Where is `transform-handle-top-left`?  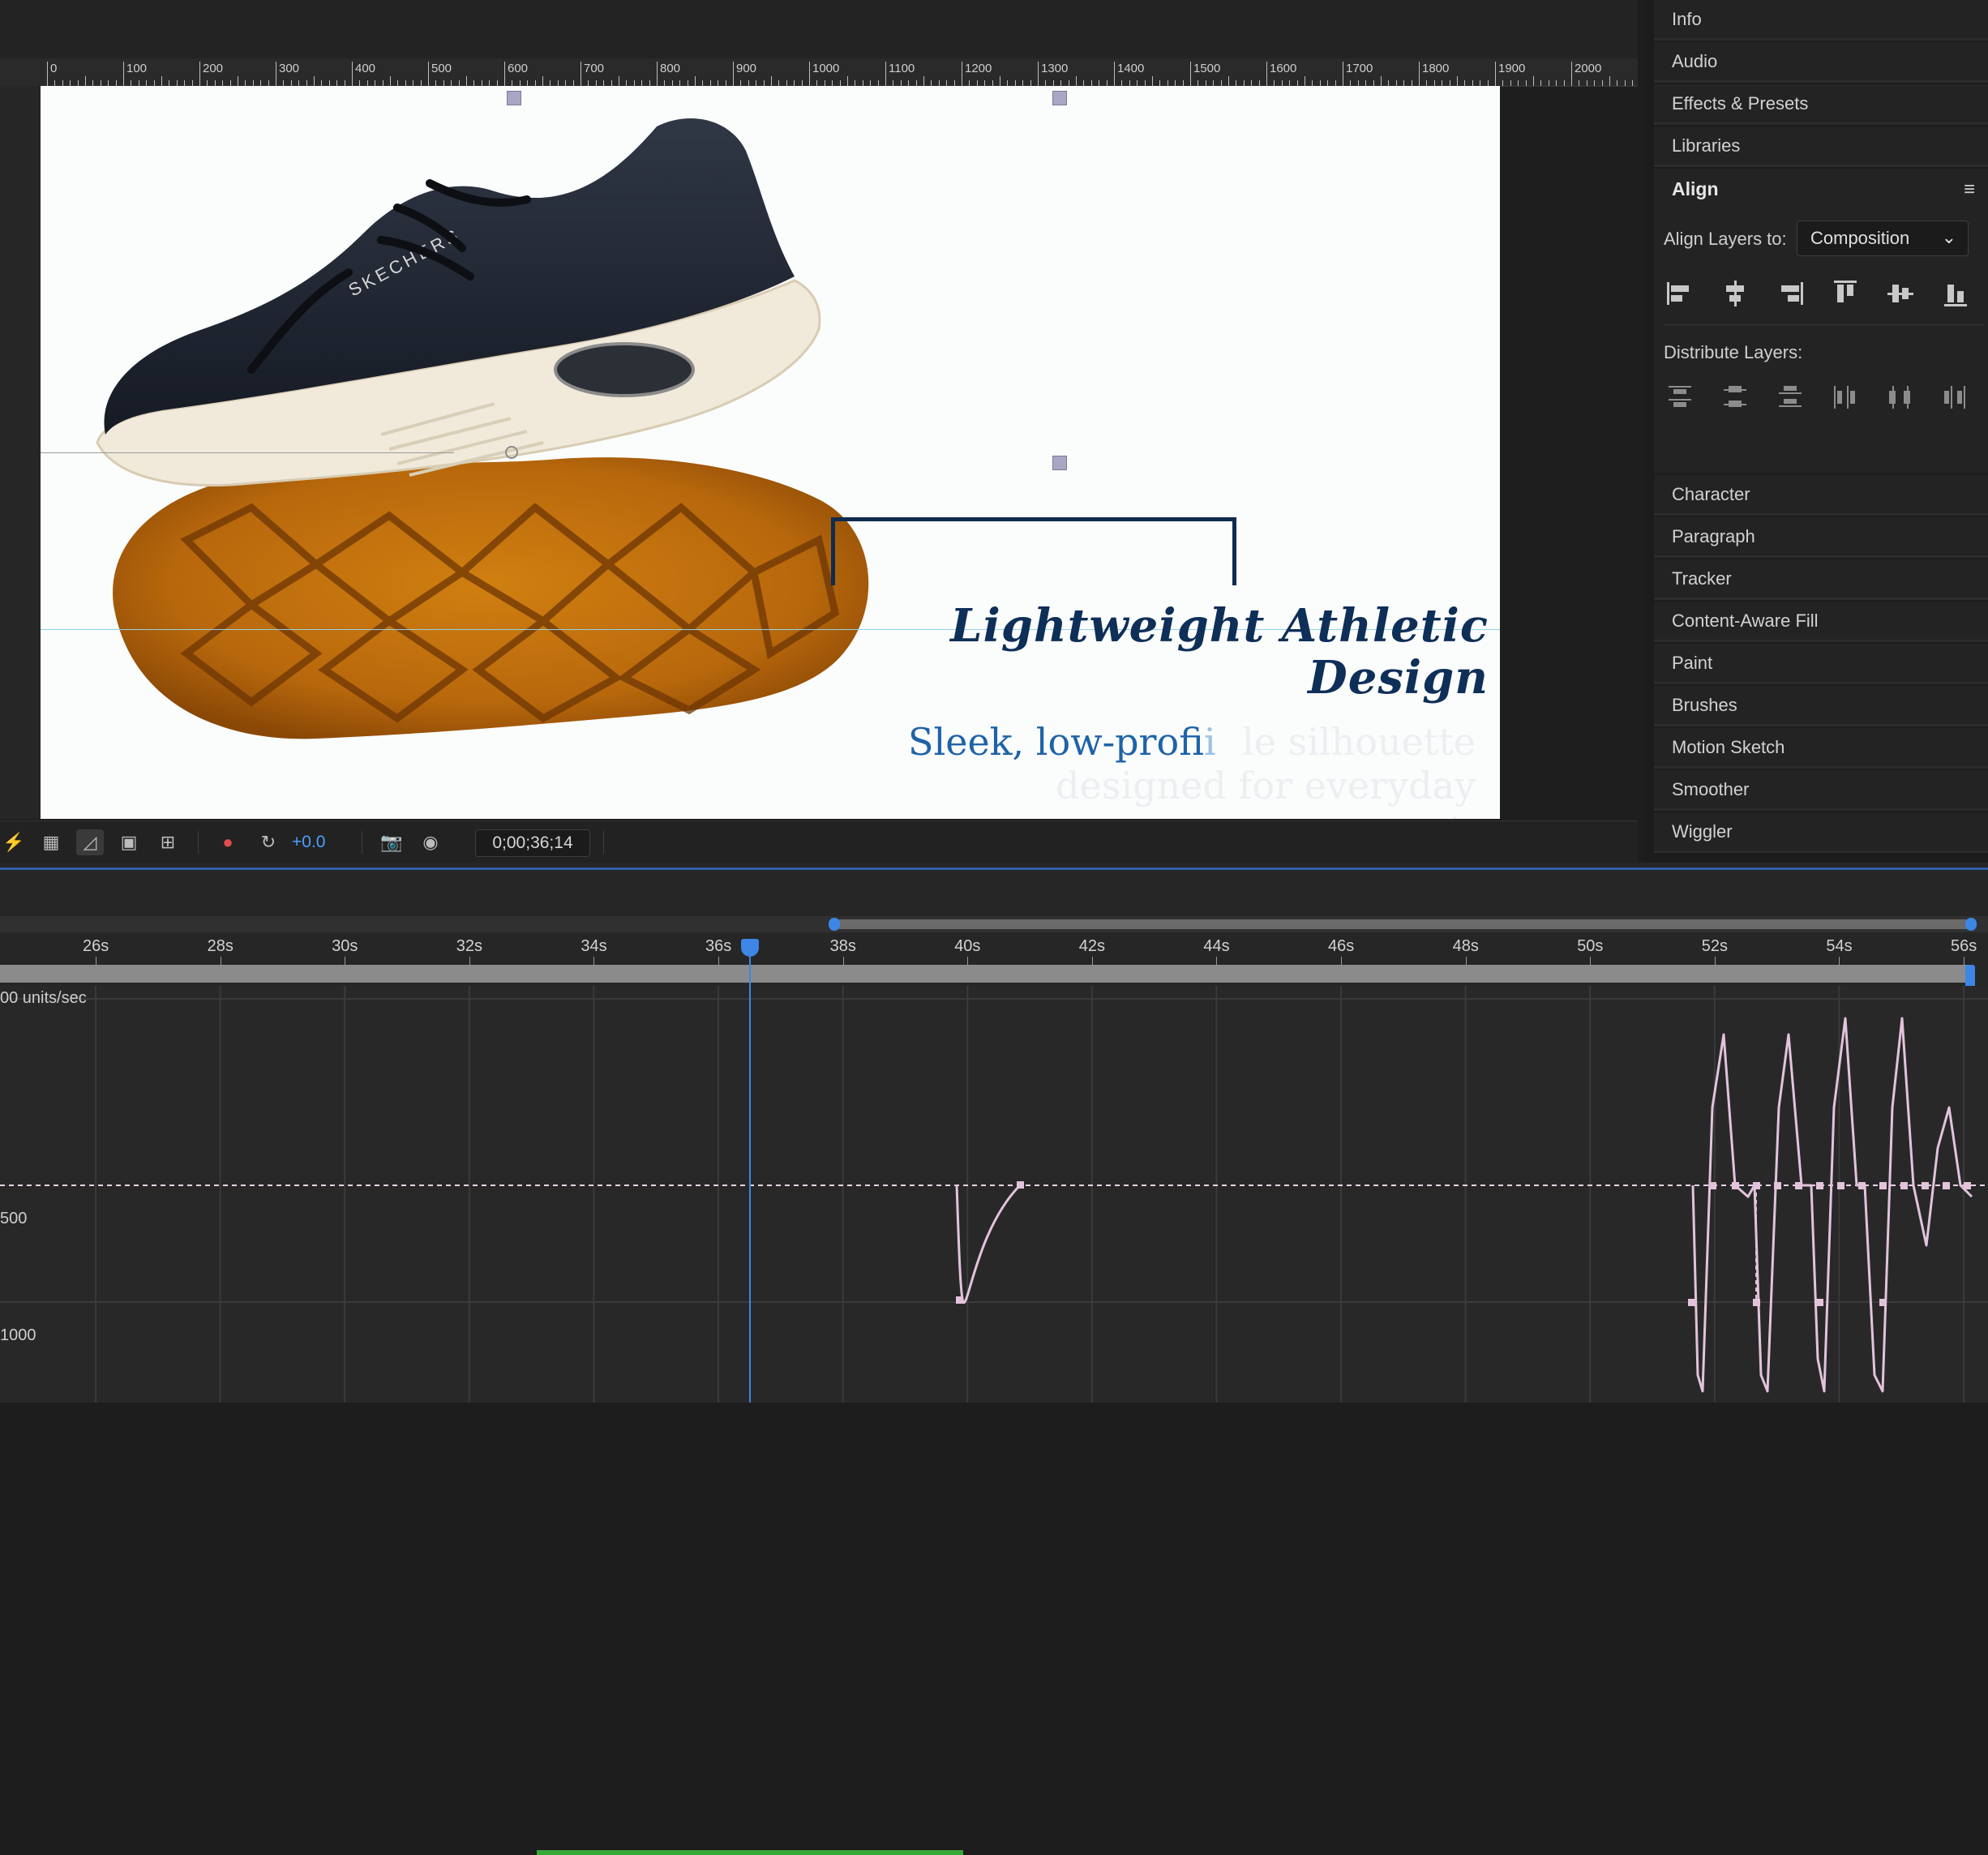
transform-handle-top-left is located at coordinates (514, 98).